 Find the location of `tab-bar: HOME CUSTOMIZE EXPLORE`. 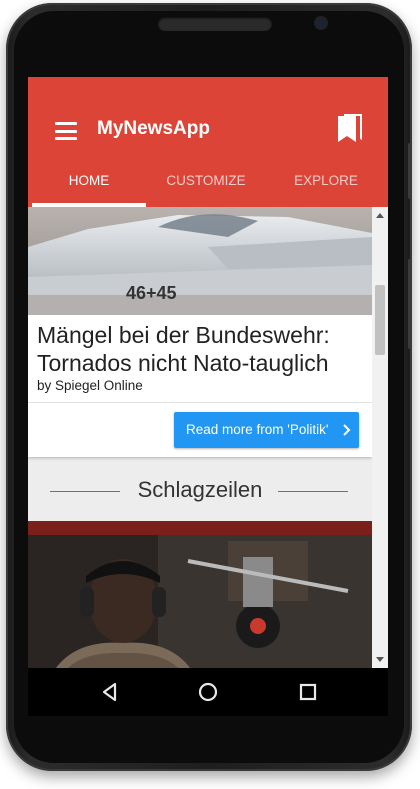

tab-bar: HOME CUSTOMIZE EXPLORE is located at coordinates (208, 184).